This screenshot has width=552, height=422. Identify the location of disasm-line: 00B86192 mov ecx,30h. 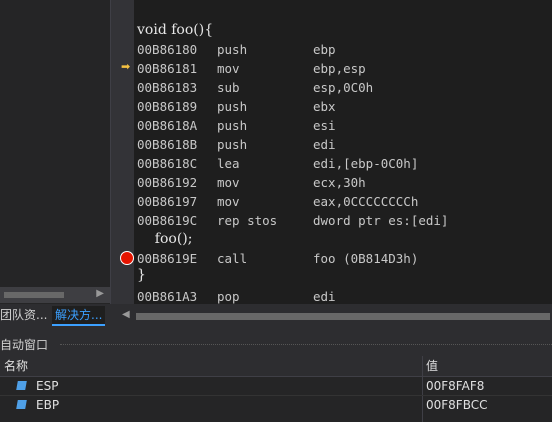
(251, 182).